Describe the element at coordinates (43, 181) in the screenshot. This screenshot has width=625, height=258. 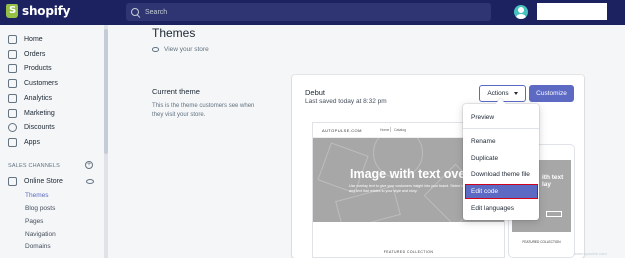
I see `sidebar-item-label: Online Store` at that location.